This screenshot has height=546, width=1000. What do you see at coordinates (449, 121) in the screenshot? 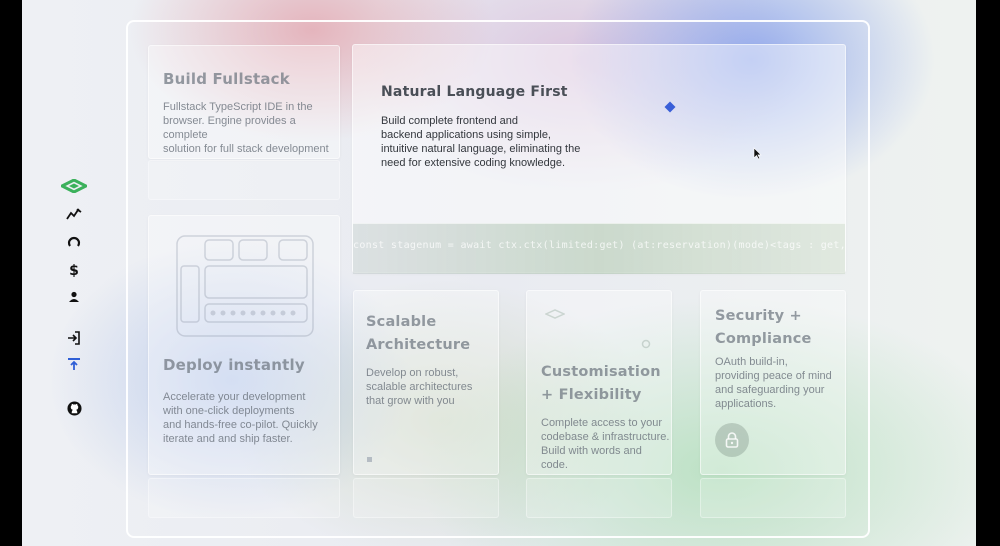
I see `body-line: Build complete frontend and` at bounding box center [449, 121].